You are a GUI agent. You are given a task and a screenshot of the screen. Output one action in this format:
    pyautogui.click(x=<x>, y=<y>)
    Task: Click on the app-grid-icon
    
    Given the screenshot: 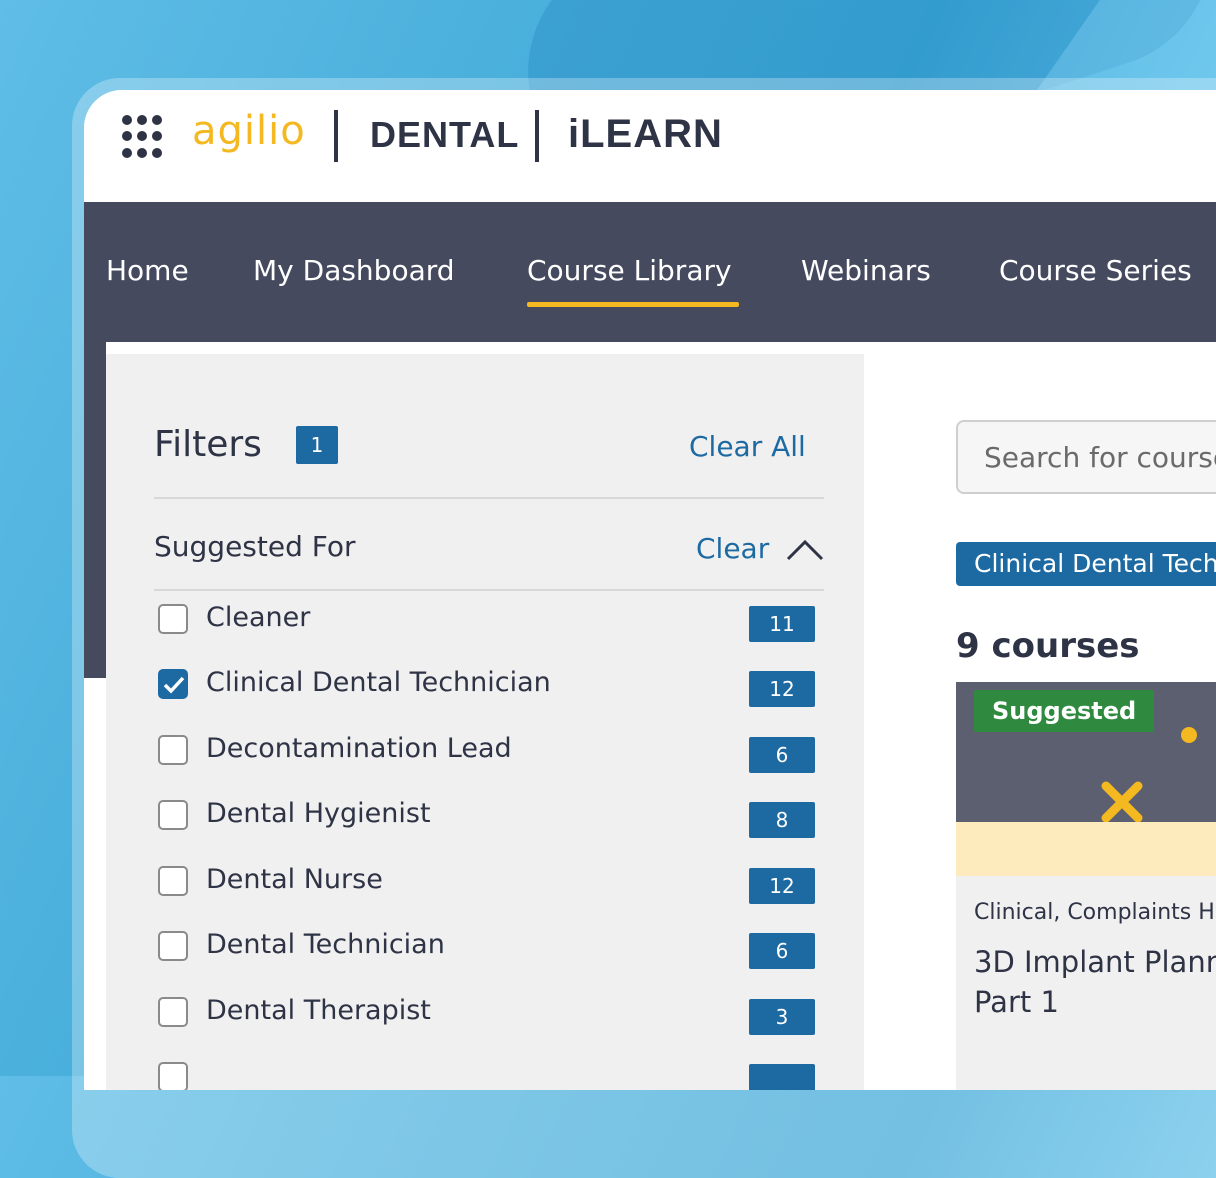 What is the action you would take?
    pyautogui.click(x=144, y=137)
    